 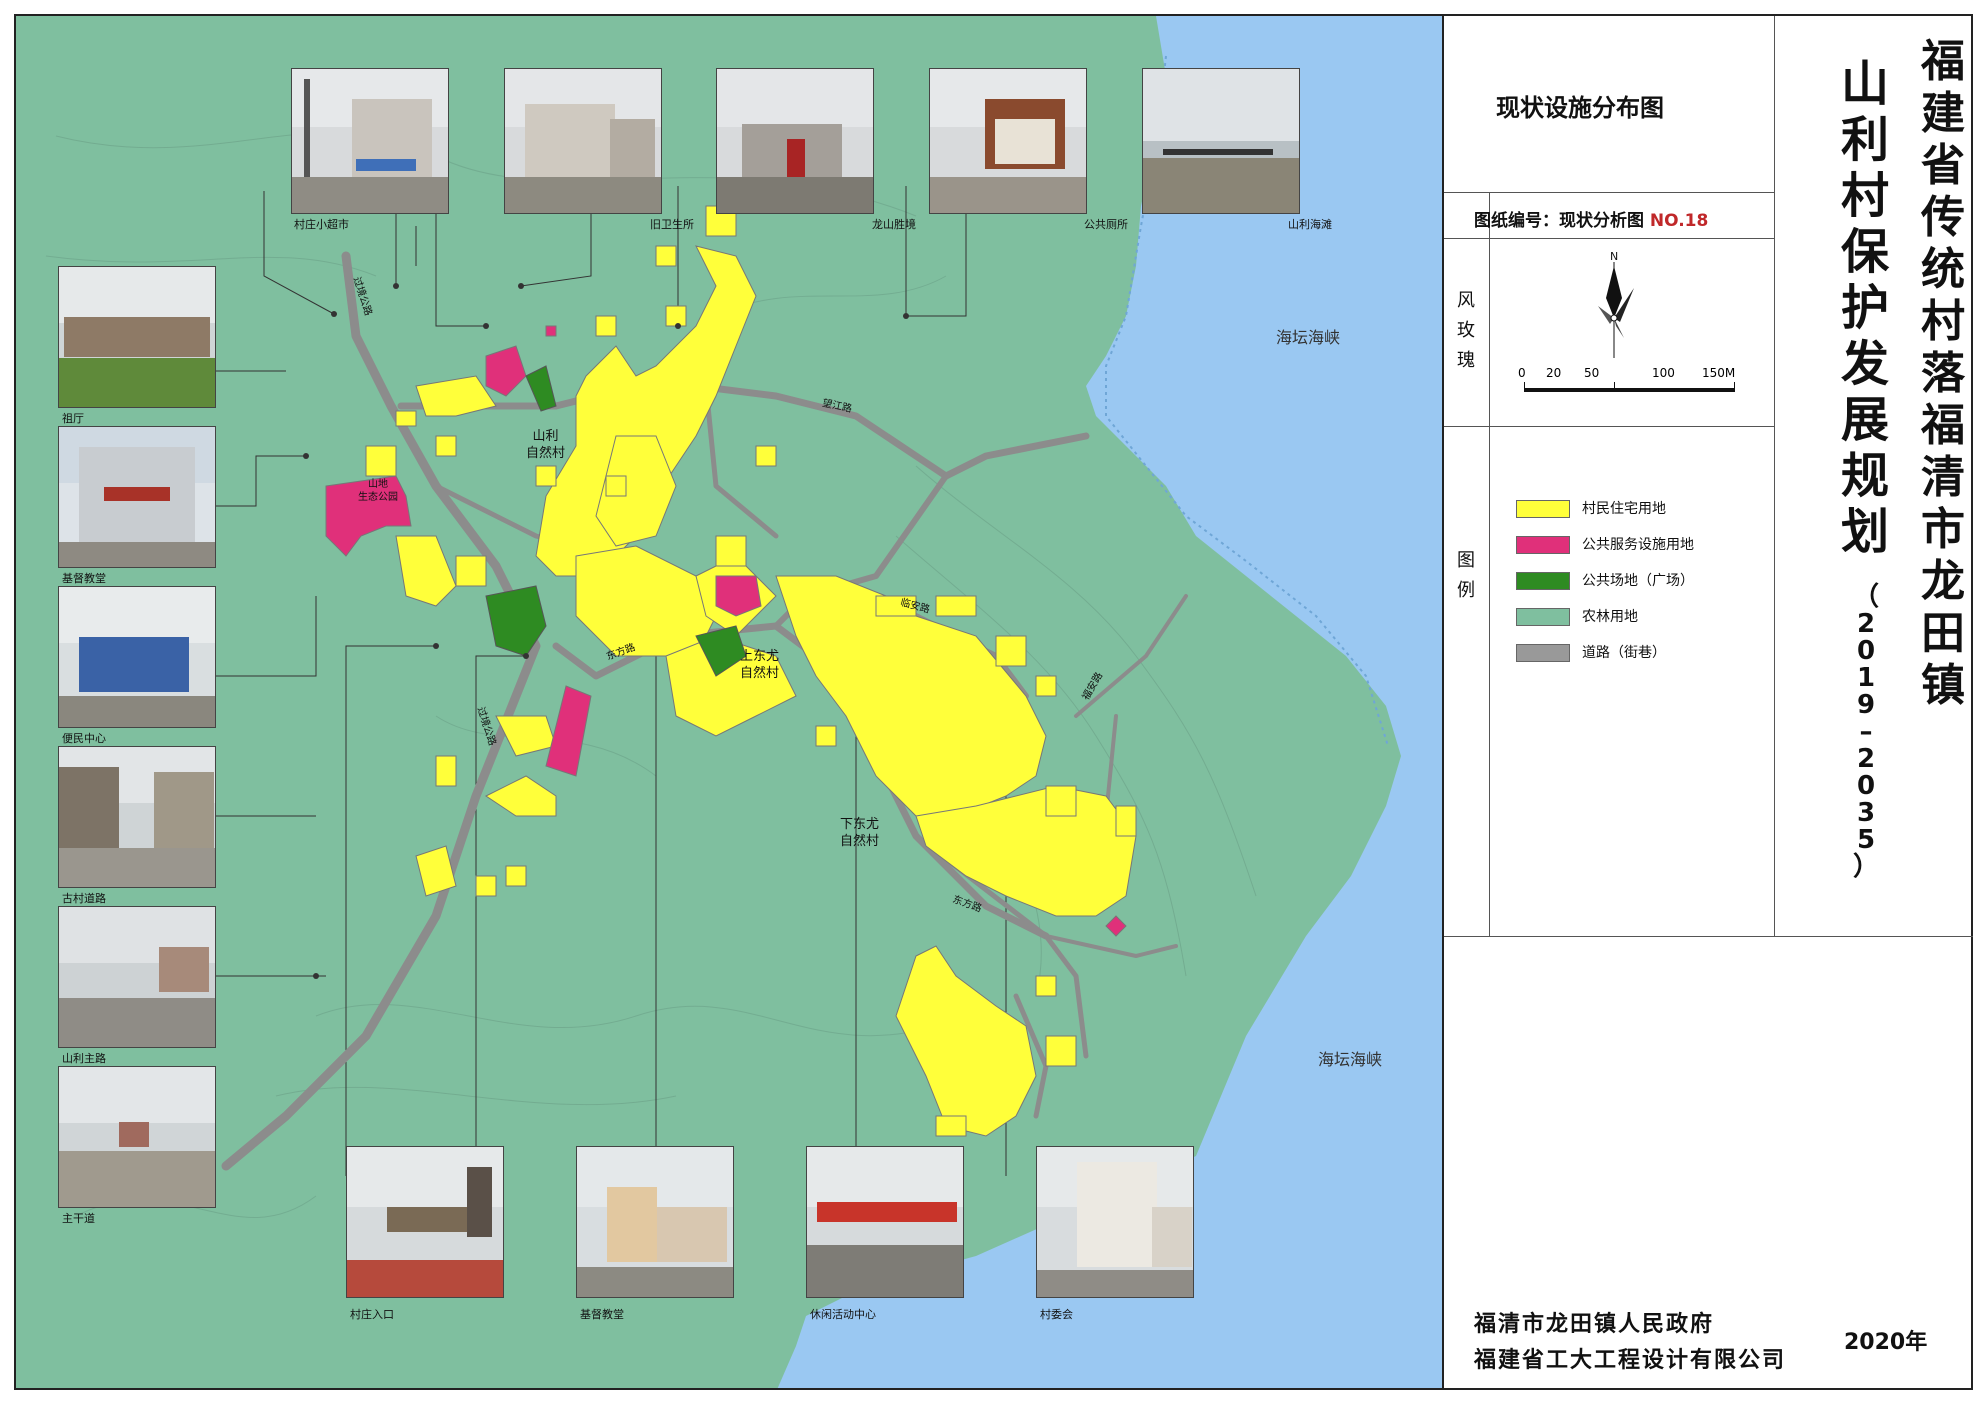 I want to click on scale-label: 20, so click(x=1554, y=373).